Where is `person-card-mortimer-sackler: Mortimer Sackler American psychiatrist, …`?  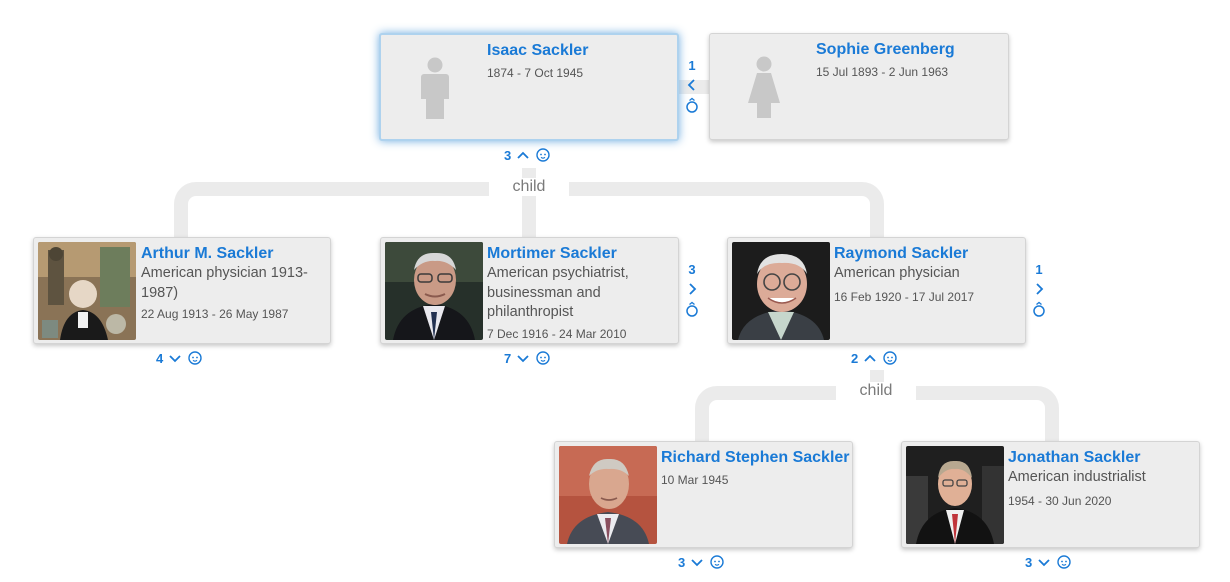 person-card-mortimer-sackler: Mortimer Sackler American psychiatrist, … is located at coordinates (529, 290).